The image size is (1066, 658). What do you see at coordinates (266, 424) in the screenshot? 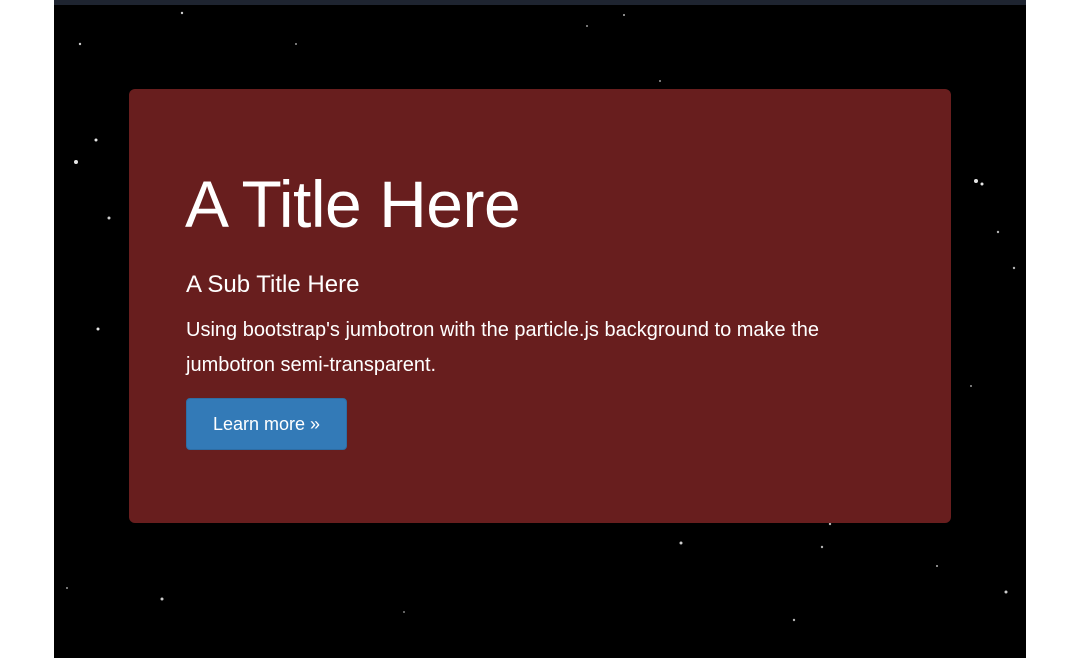
I see `learn-more-button: Learn more »` at bounding box center [266, 424].